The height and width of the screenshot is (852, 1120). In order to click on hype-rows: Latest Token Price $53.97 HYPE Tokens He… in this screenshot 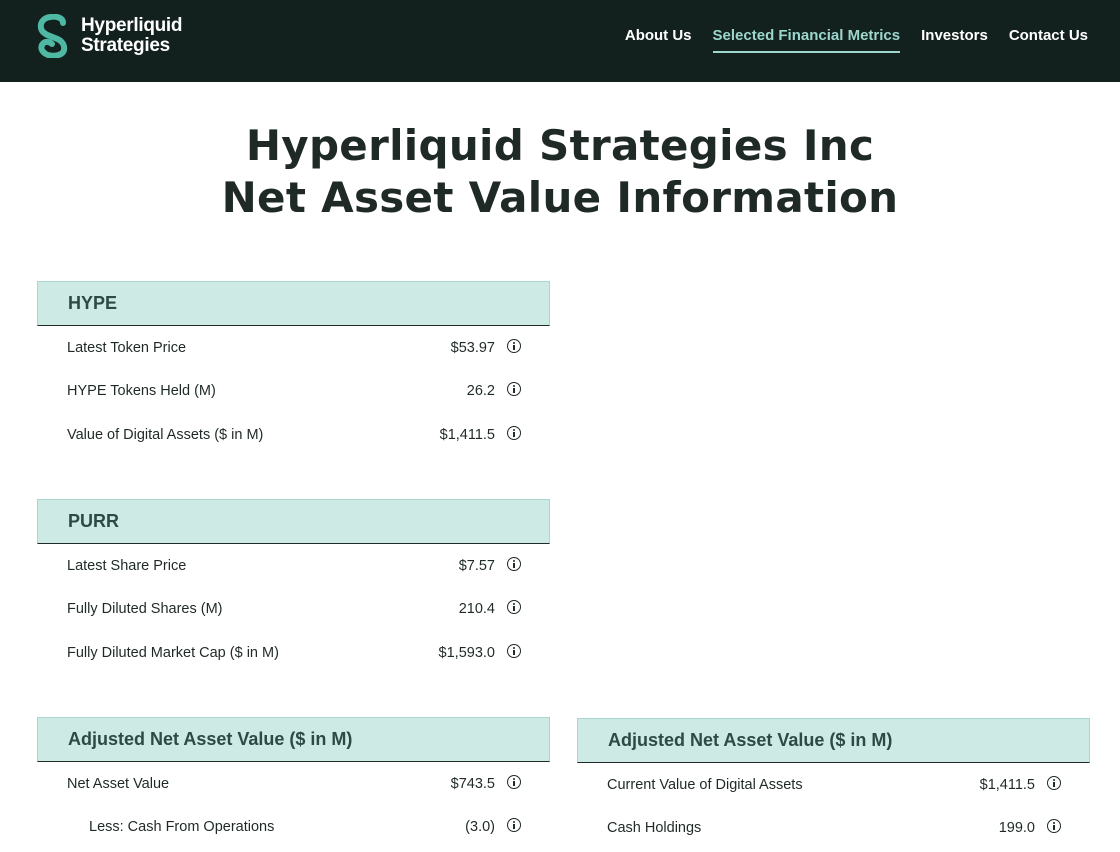, I will do `click(293, 391)`.